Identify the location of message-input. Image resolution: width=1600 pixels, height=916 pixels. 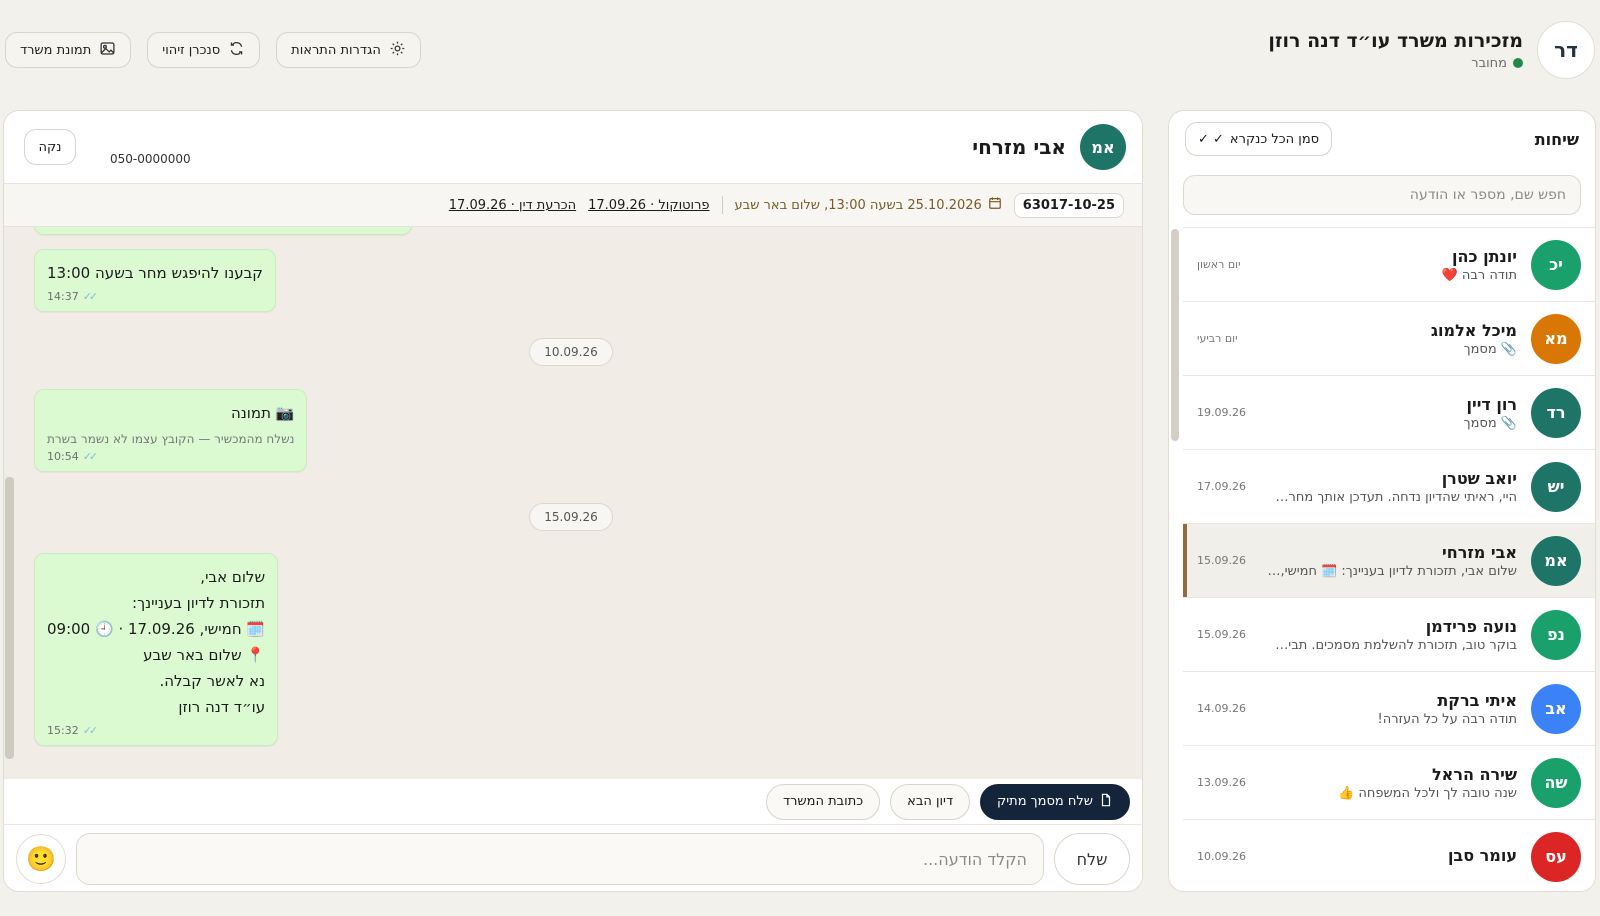
(560, 859).